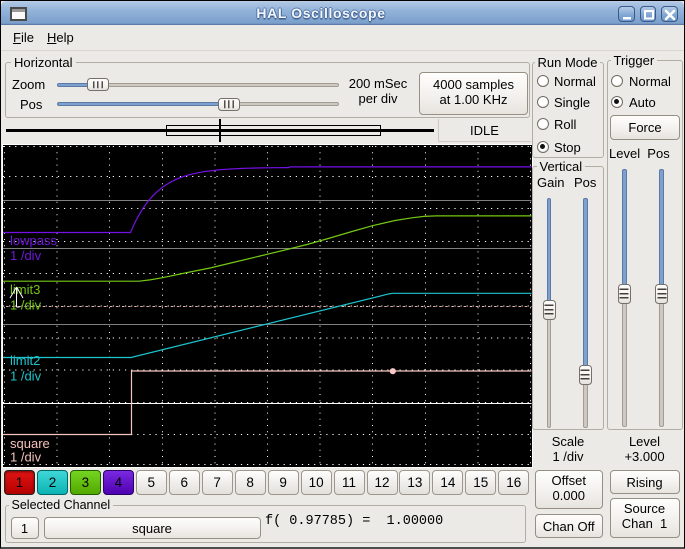 The width and height of the screenshot is (685, 549). What do you see at coordinates (25, 360) in the screenshot?
I see `svg-text: limit2` at bounding box center [25, 360].